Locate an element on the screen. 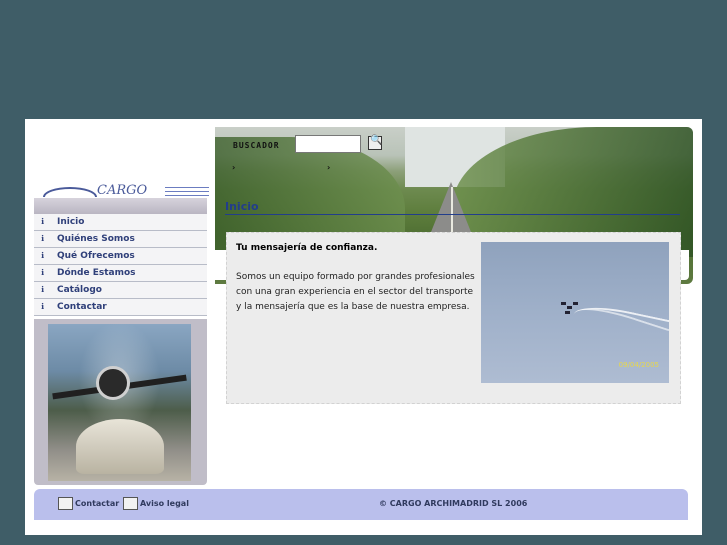 The height and width of the screenshot is (545, 727). nav-item-contactar: ℹ Contactar is located at coordinates (120, 307).